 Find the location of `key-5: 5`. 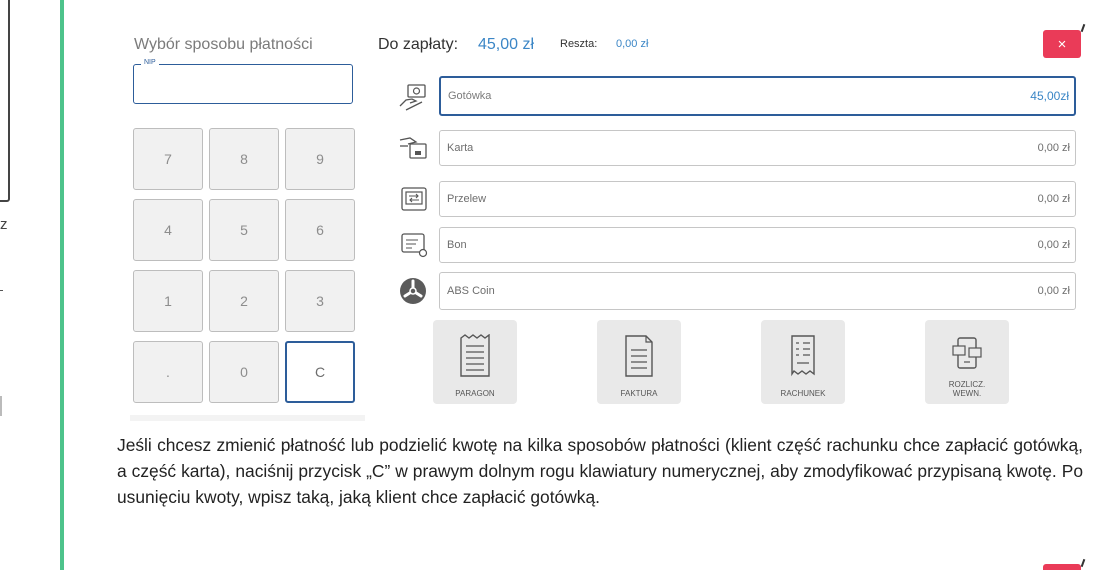

key-5: 5 is located at coordinates (244, 230).